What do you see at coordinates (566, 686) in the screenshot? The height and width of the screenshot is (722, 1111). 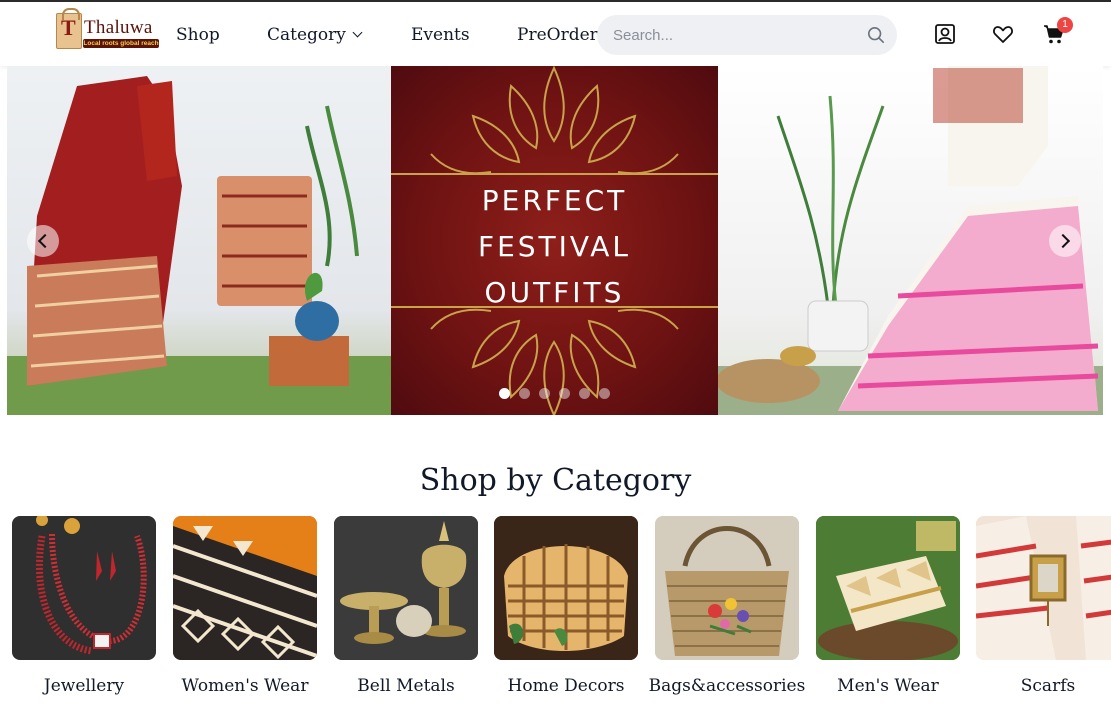 I see `category-label: Home Decors` at bounding box center [566, 686].